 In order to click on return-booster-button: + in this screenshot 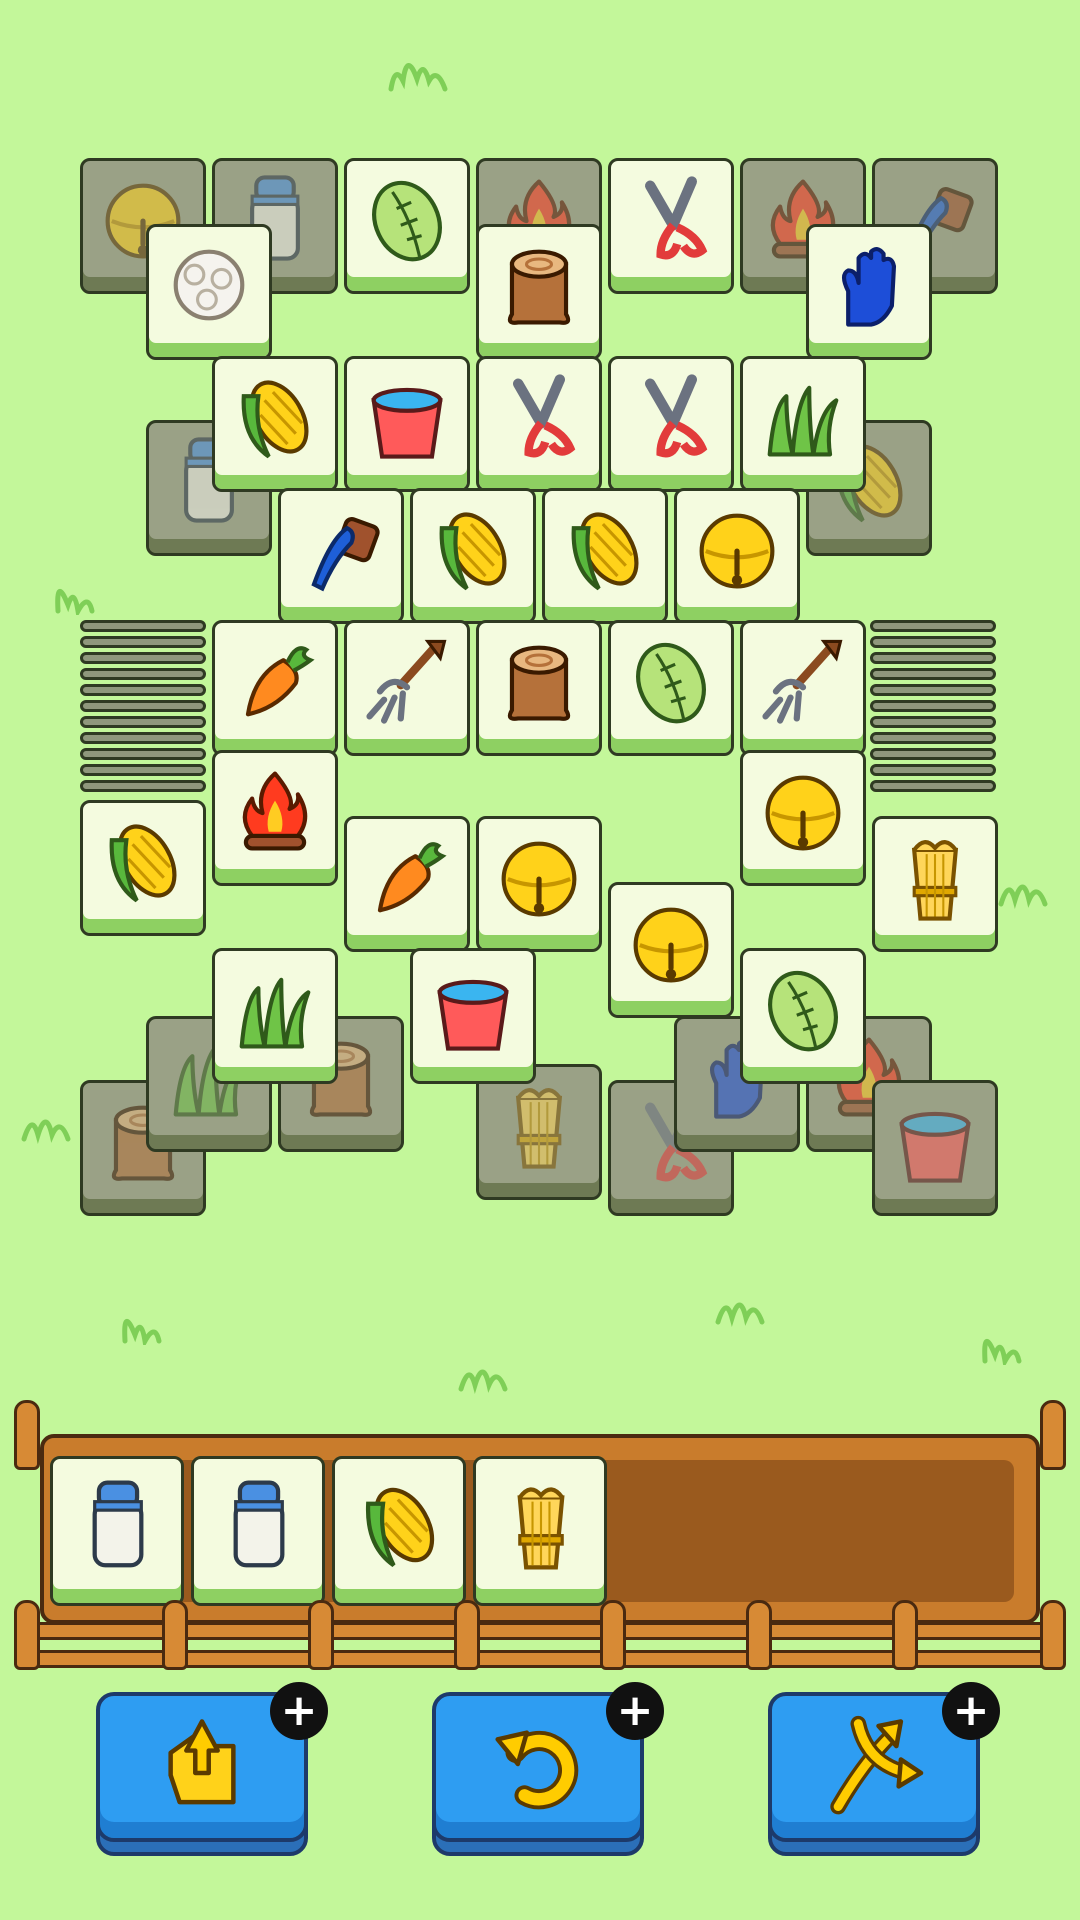, I will do `click(212, 1769)`.